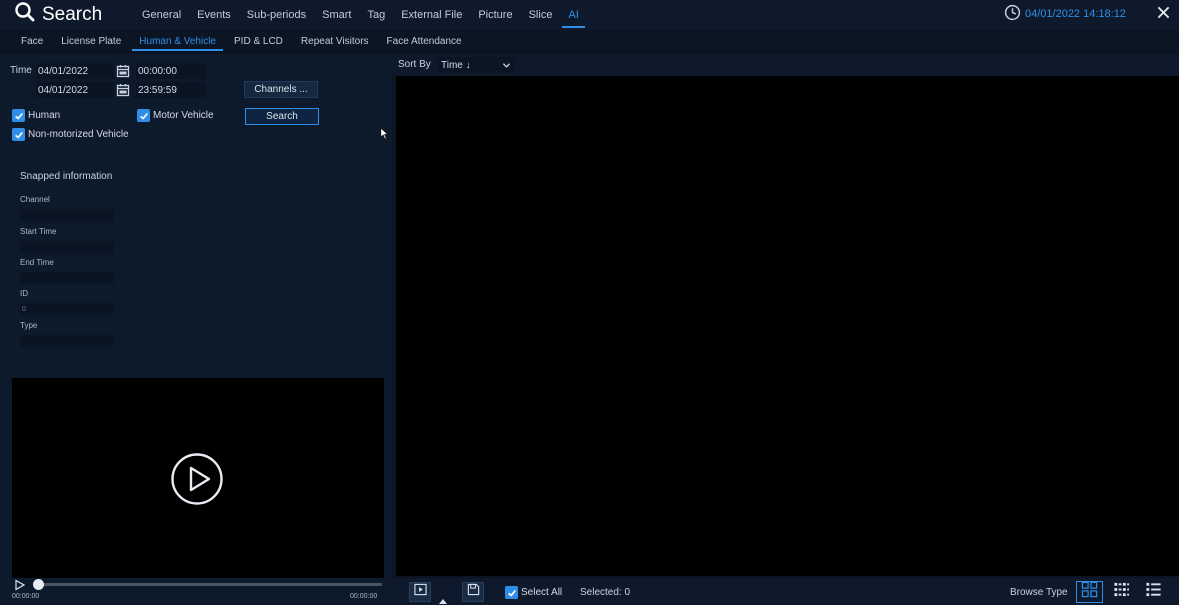  I want to click on time-label: Time, so click(21, 70).